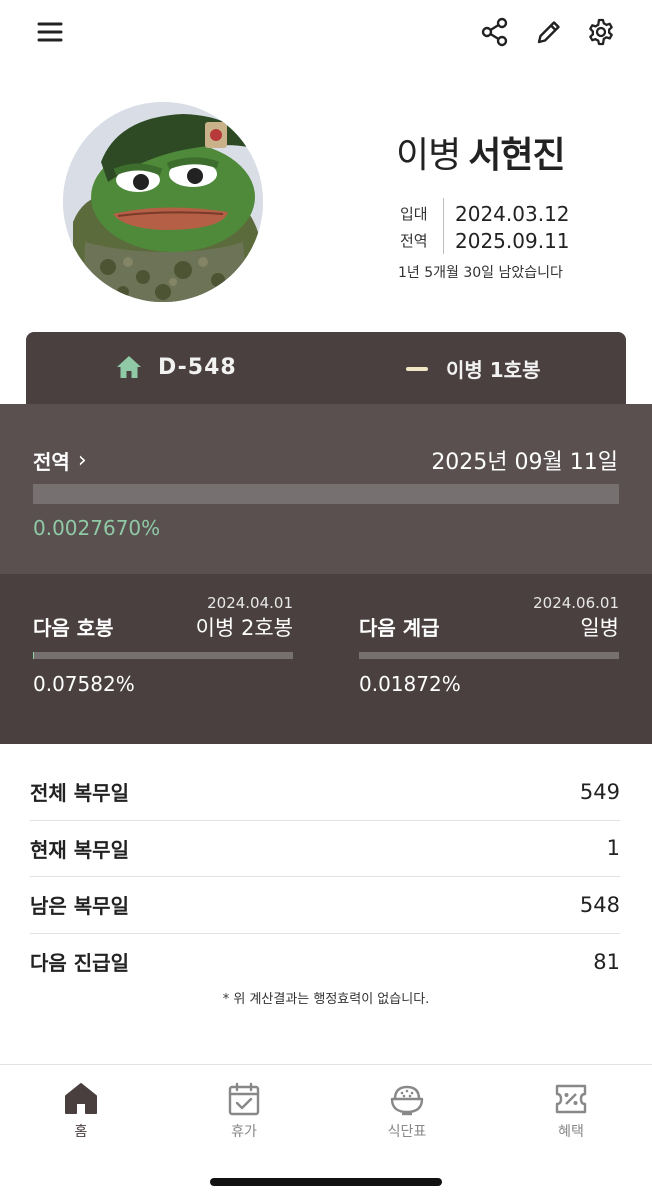  What do you see at coordinates (407, 1100) in the screenshot?
I see `rice-bowl-icon` at bounding box center [407, 1100].